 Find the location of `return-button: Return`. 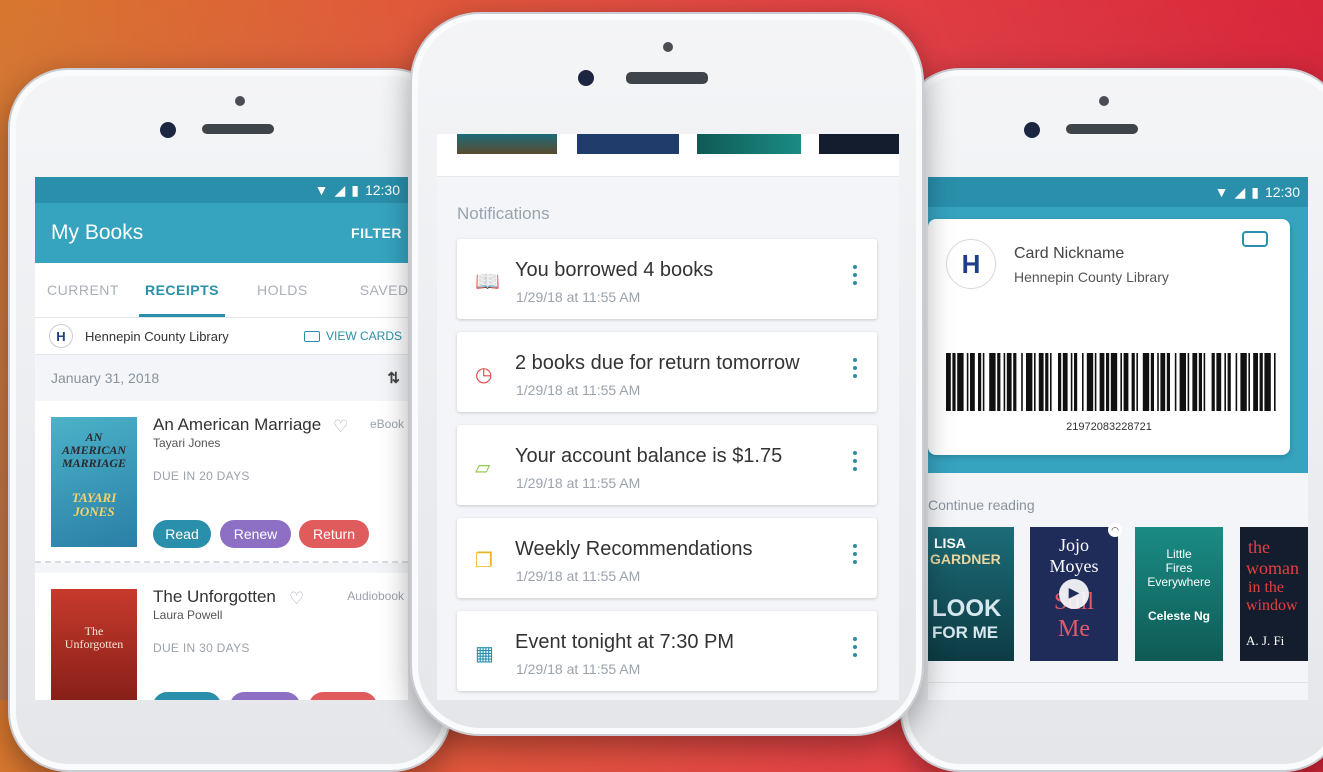

return-button: Return is located at coordinates (334, 534).